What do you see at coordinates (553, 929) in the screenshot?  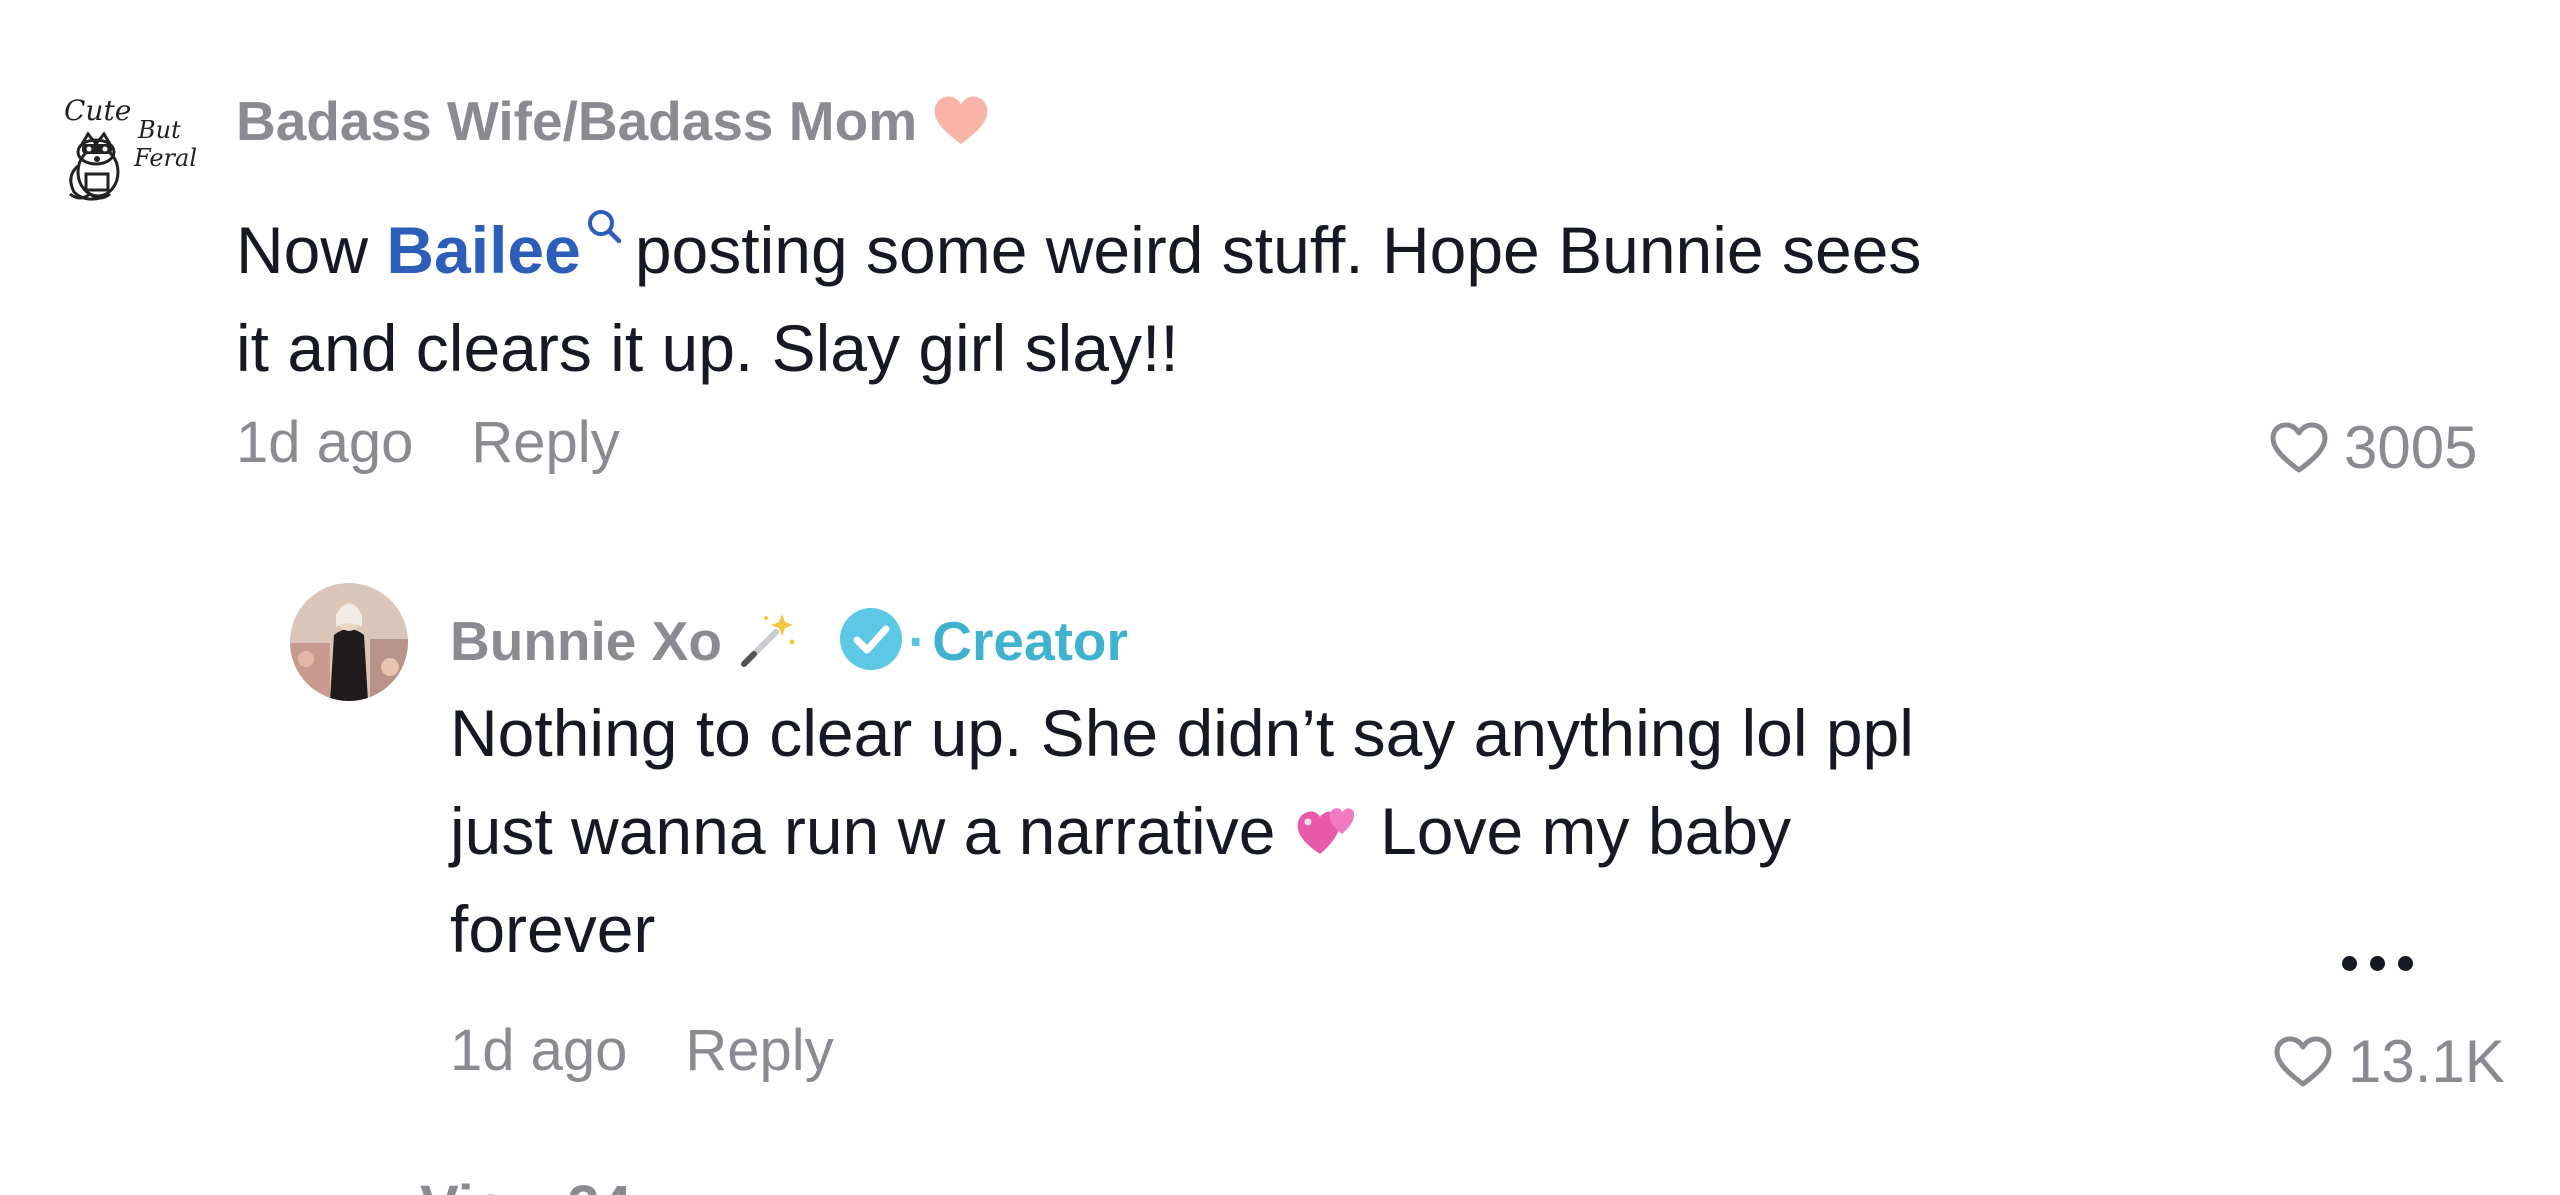 I see `comment-text-segment: forever` at bounding box center [553, 929].